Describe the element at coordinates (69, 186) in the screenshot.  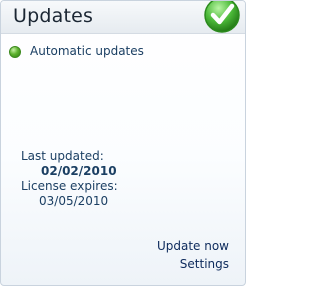
I see `license-expires-label: License expires:` at that location.